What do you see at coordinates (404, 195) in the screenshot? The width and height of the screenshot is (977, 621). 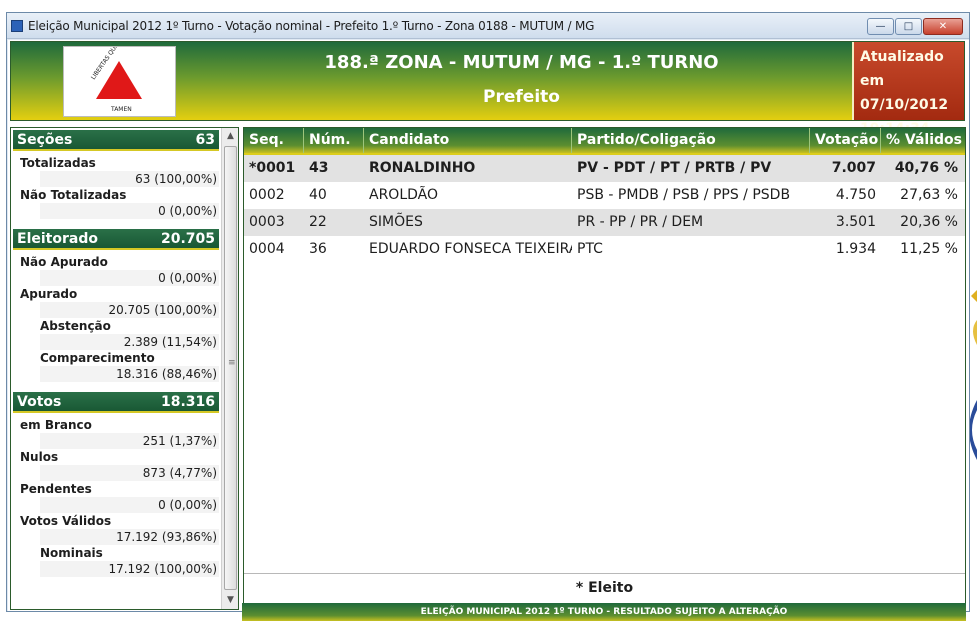 I see `cell-candidato: AROLDÃO` at bounding box center [404, 195].